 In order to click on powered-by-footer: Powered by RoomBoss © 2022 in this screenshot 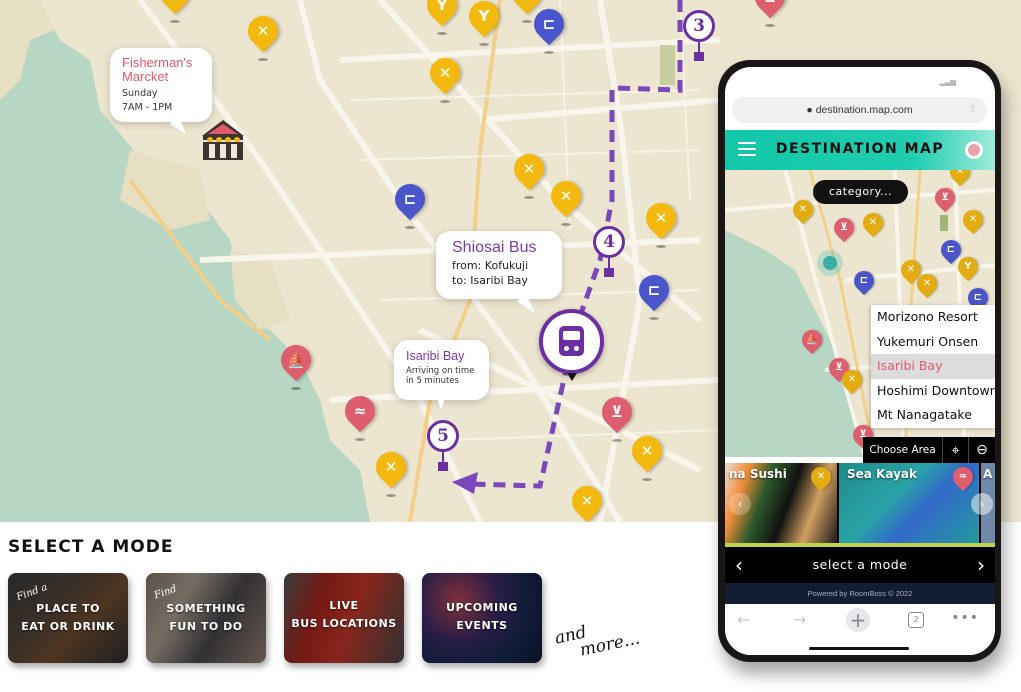, I will do `click(860, 593)`.